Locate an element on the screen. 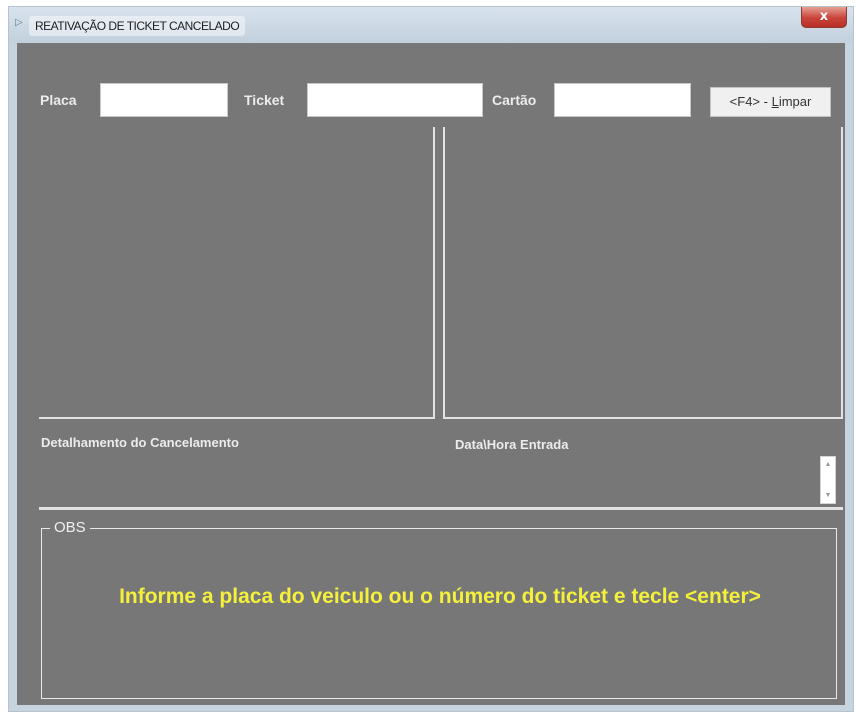 Image resolution: width=856 pixels, height=714 pixels. data-hora-label: Data\Hora Entrada is located at coordinates (512, 444).